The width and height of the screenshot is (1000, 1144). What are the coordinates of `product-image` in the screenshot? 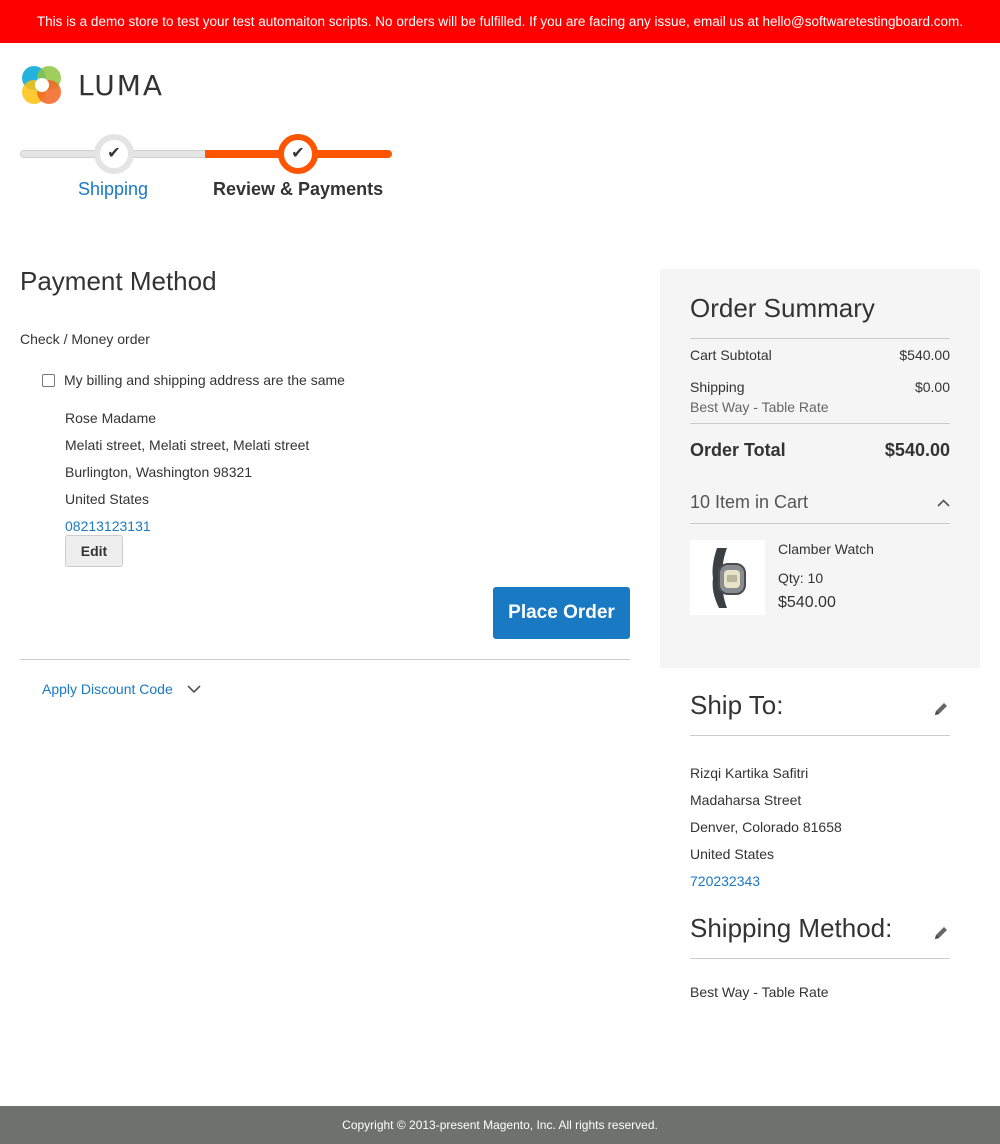 It's located at (727, 577).